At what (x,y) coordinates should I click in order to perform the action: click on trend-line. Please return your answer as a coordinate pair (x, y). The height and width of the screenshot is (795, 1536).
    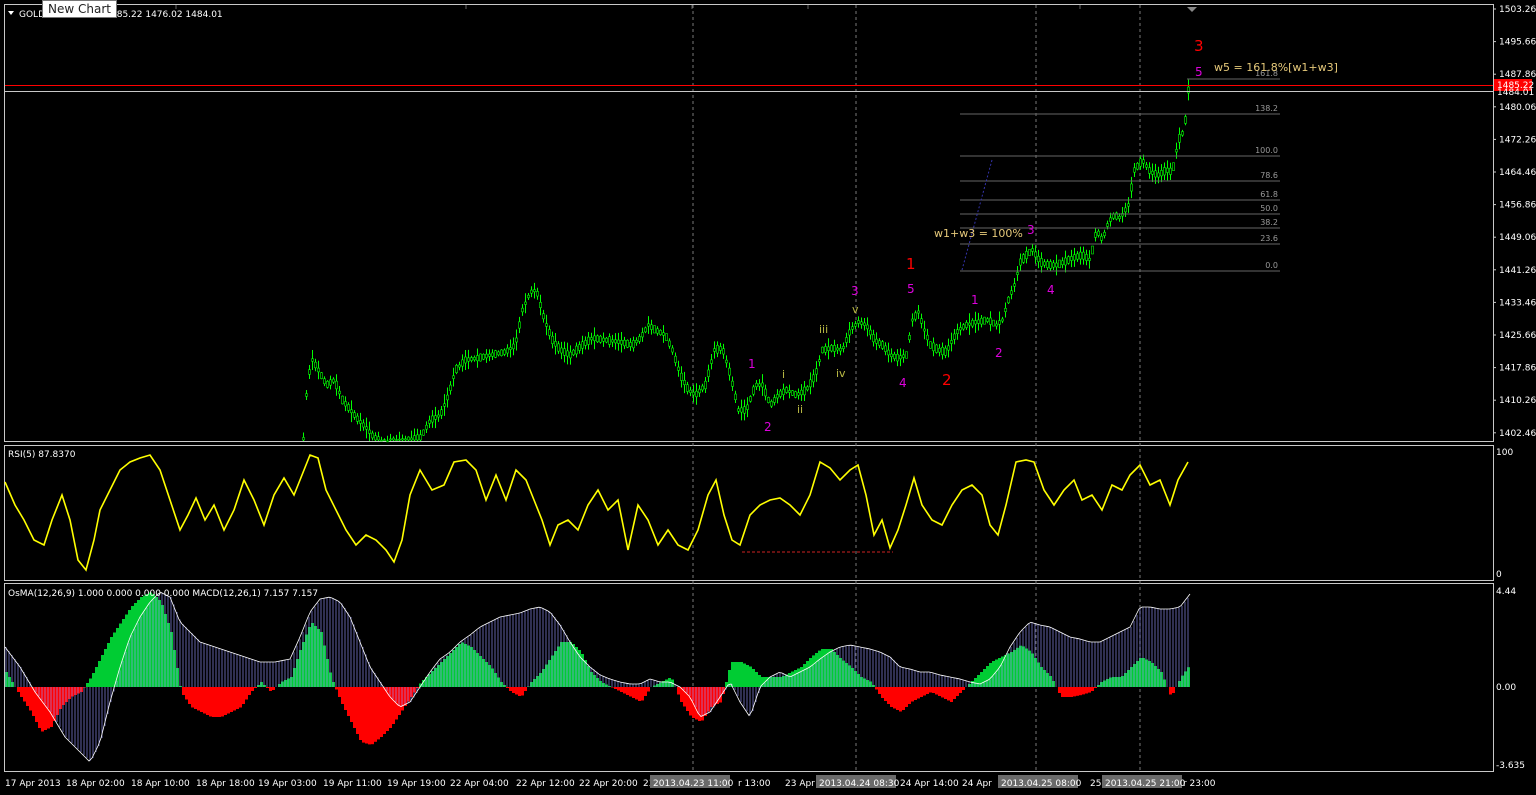
    Looking at the image, I should click on (977, 215).